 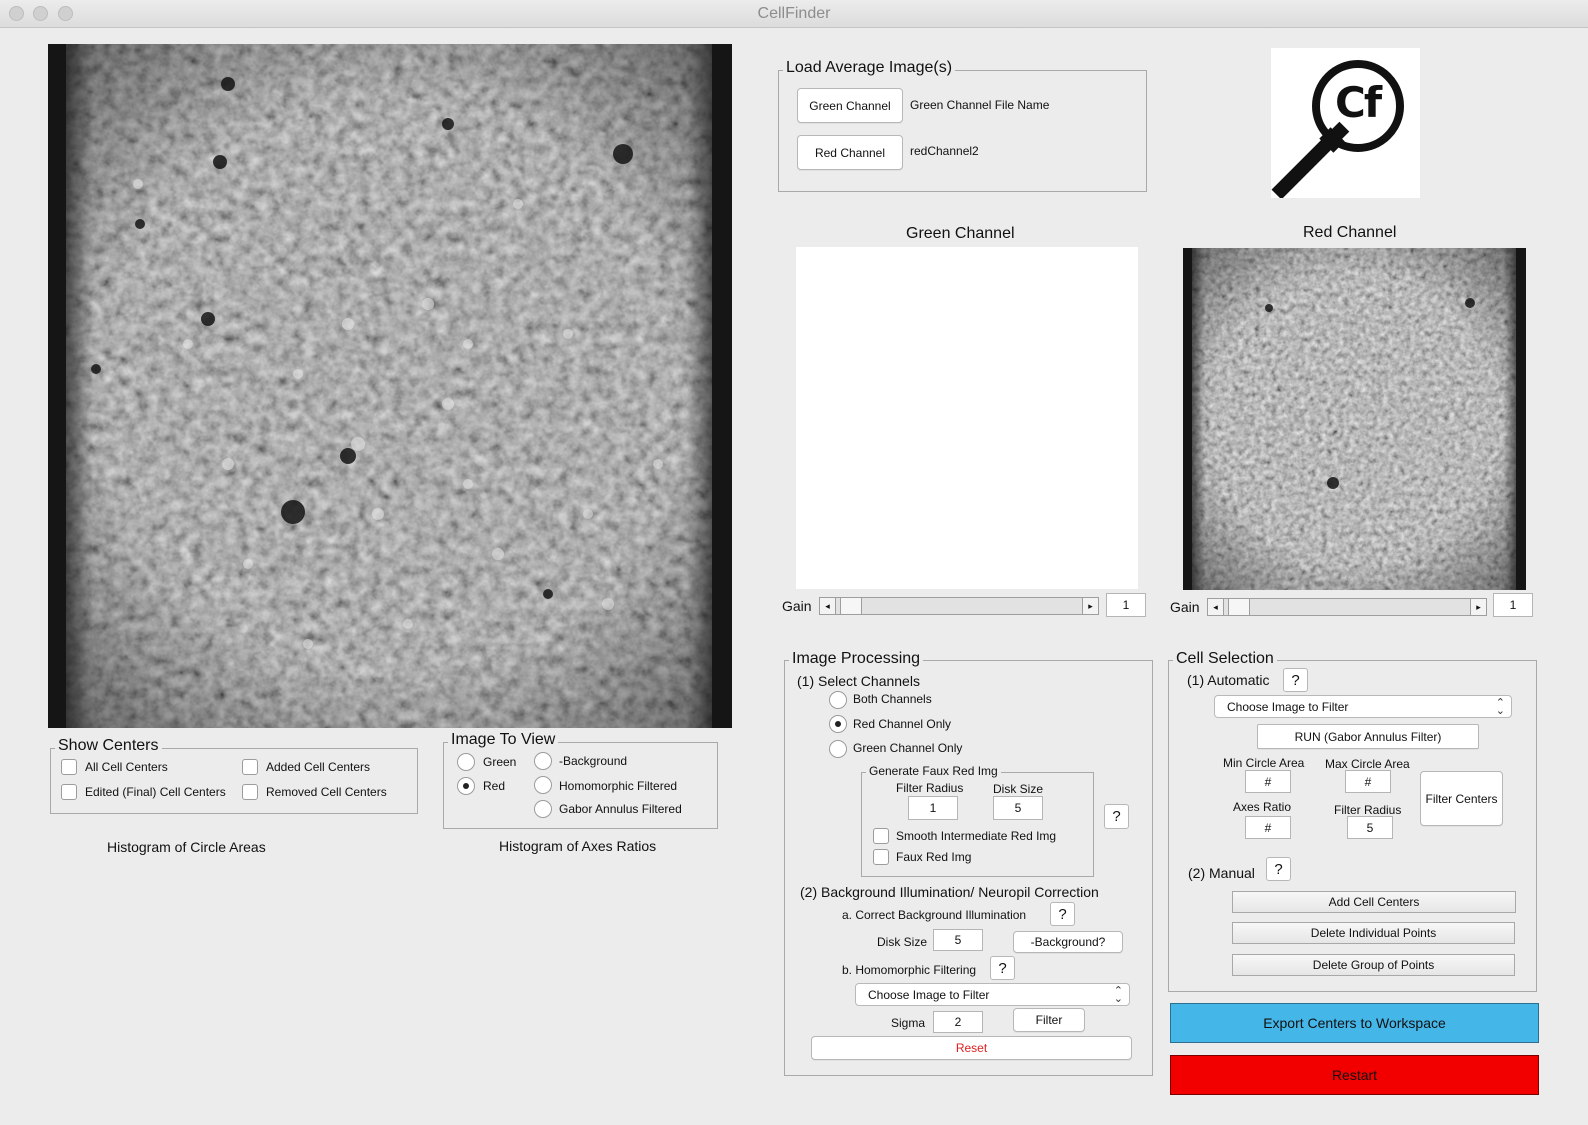 I want to click on load-red-channel-button: Red Channel, so click(x=850, y=152).